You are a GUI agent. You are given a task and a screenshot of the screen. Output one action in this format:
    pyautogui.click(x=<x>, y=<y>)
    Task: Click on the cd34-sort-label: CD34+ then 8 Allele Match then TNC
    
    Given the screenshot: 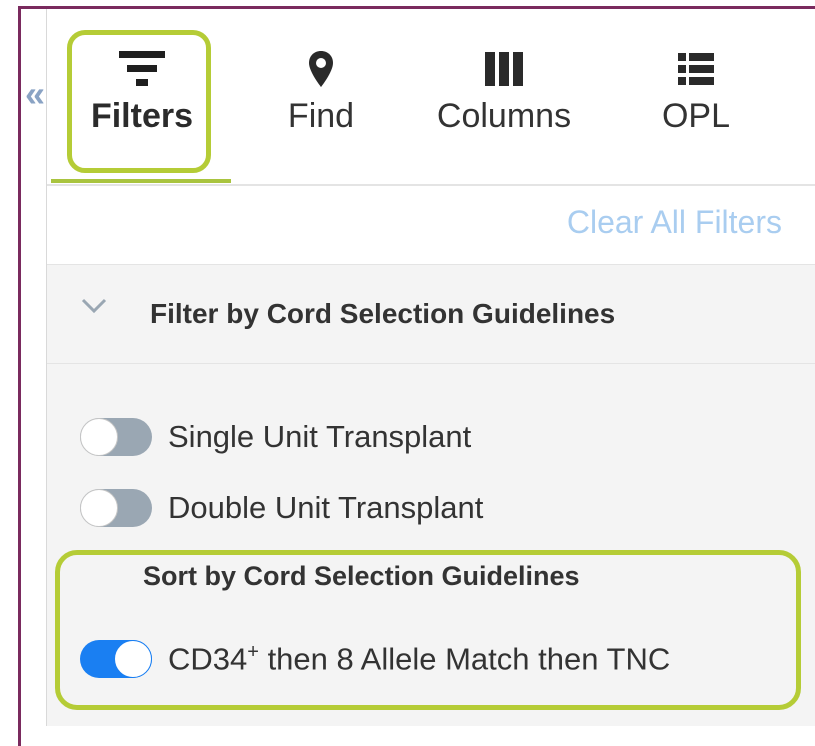 What is the action you would take?
    pyautogui.click(x=419, y=659)
    